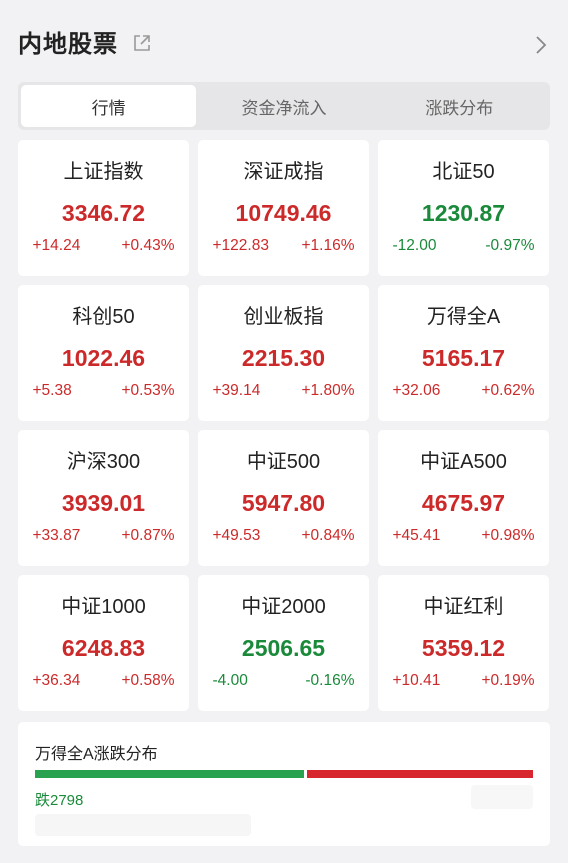 This screenshot has width=568, height=863. What do you see at coordinates (541, 45) in the screenshot?
I see `chevron-right-icon` at bounding box center [541, 45].